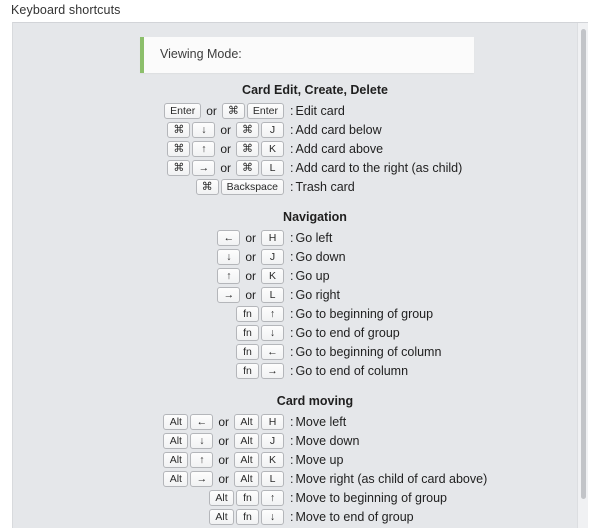 This screenshot has height=528, width=600. Describe the element at coordinates (149, 332) in the screenshot. I see `shortcut-key-combo: fn ↓` at that location.